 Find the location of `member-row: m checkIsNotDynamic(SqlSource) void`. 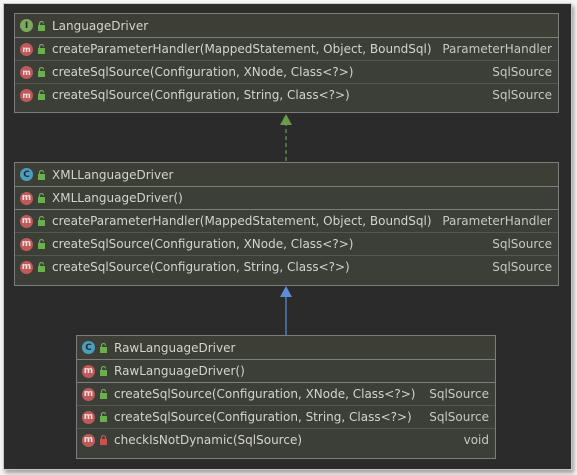

member-row: m checkIsNotDynamic(SqlSource) void is located at coordinates (286, 440).